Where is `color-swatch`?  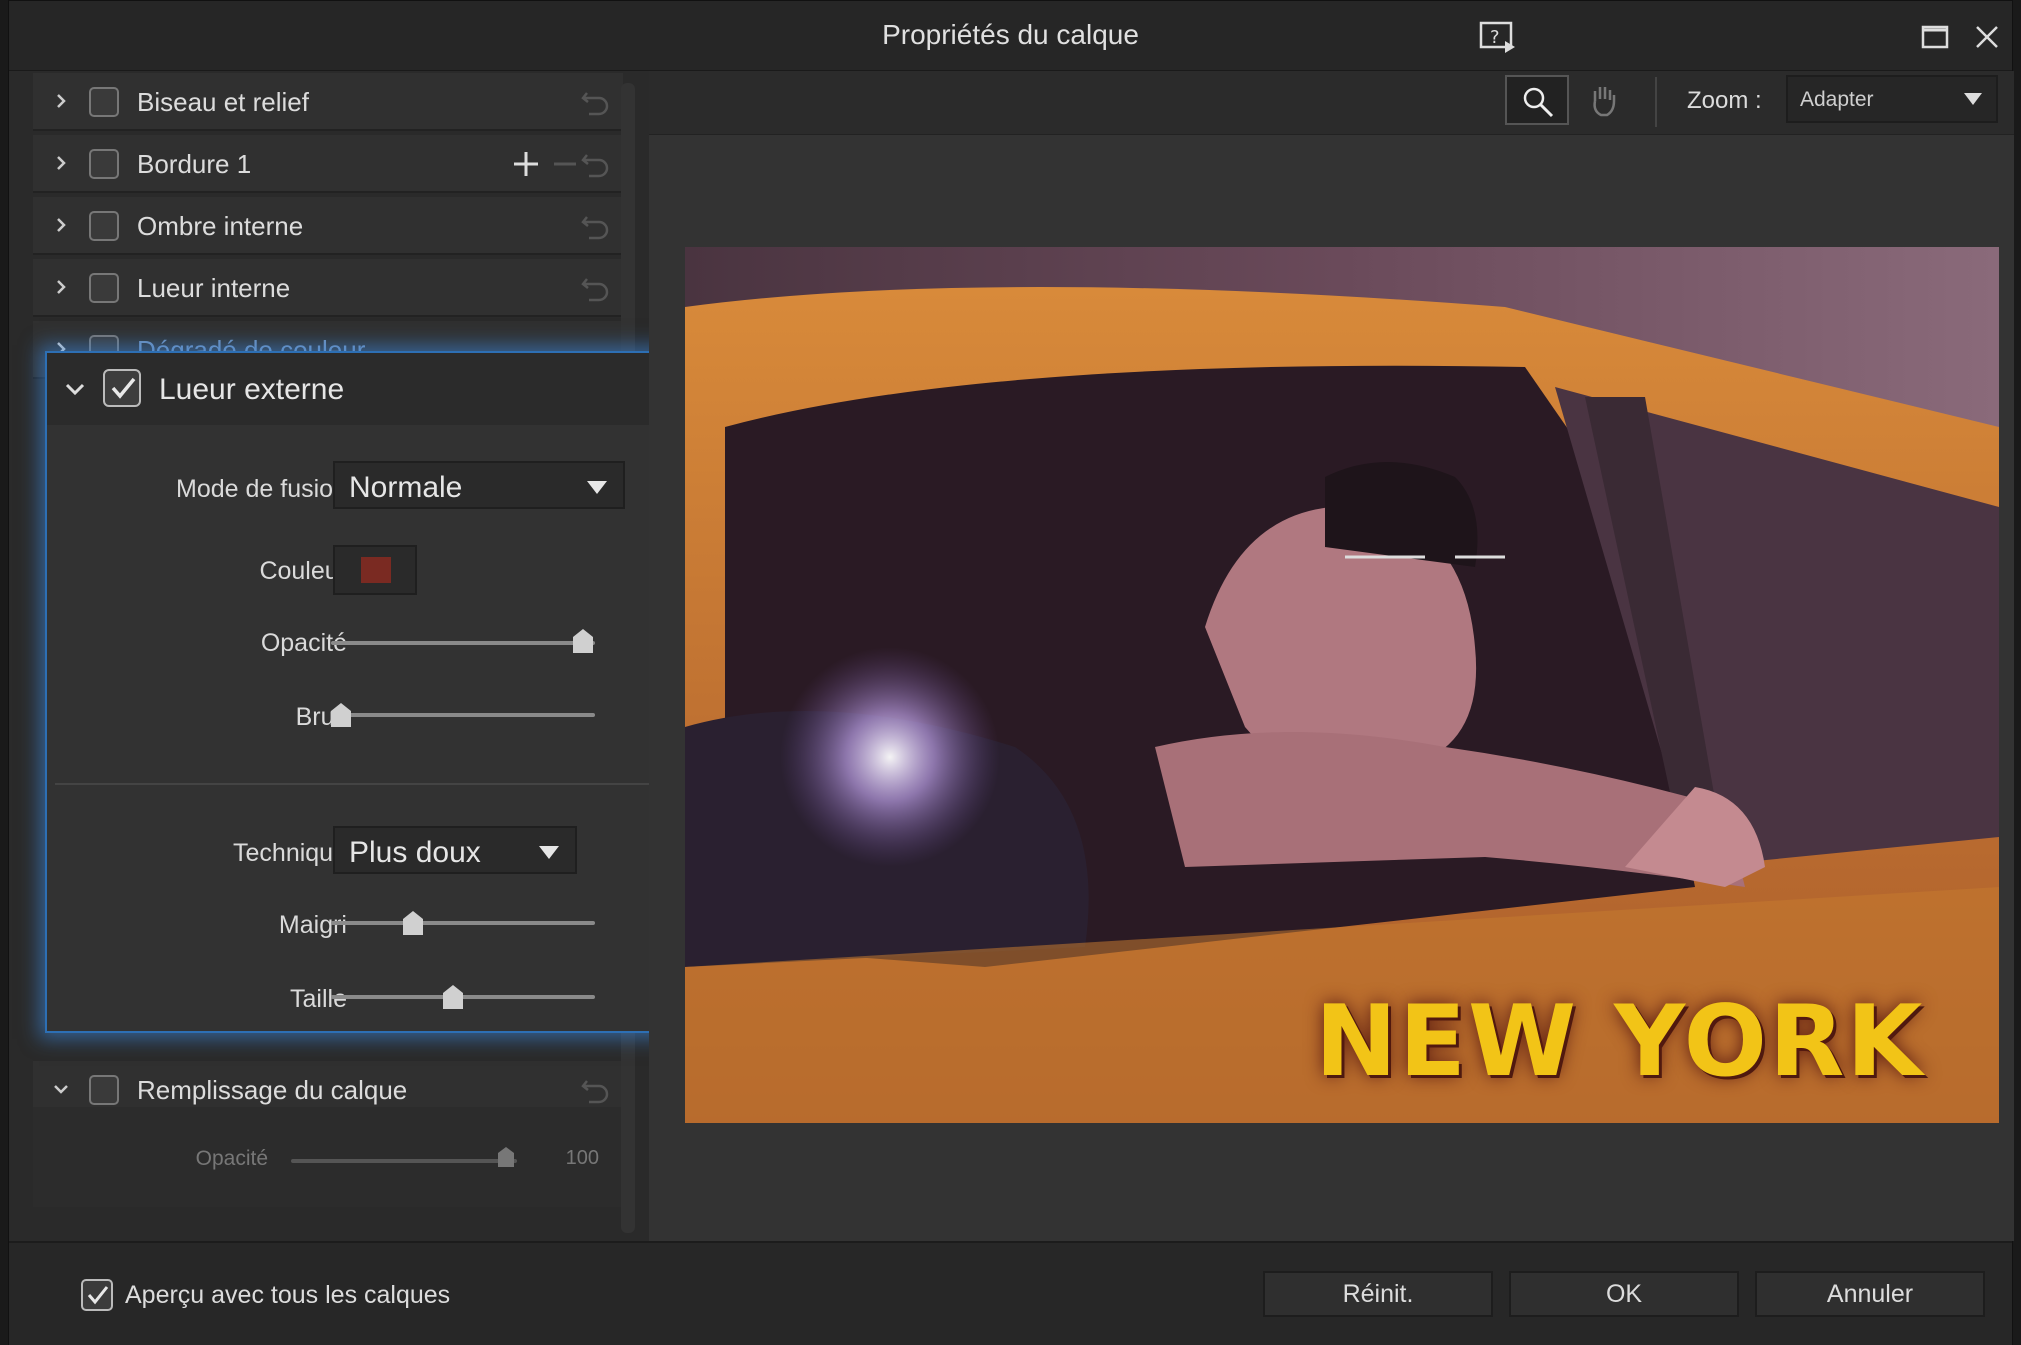
color-swatch is located at coordinates (376, 570).